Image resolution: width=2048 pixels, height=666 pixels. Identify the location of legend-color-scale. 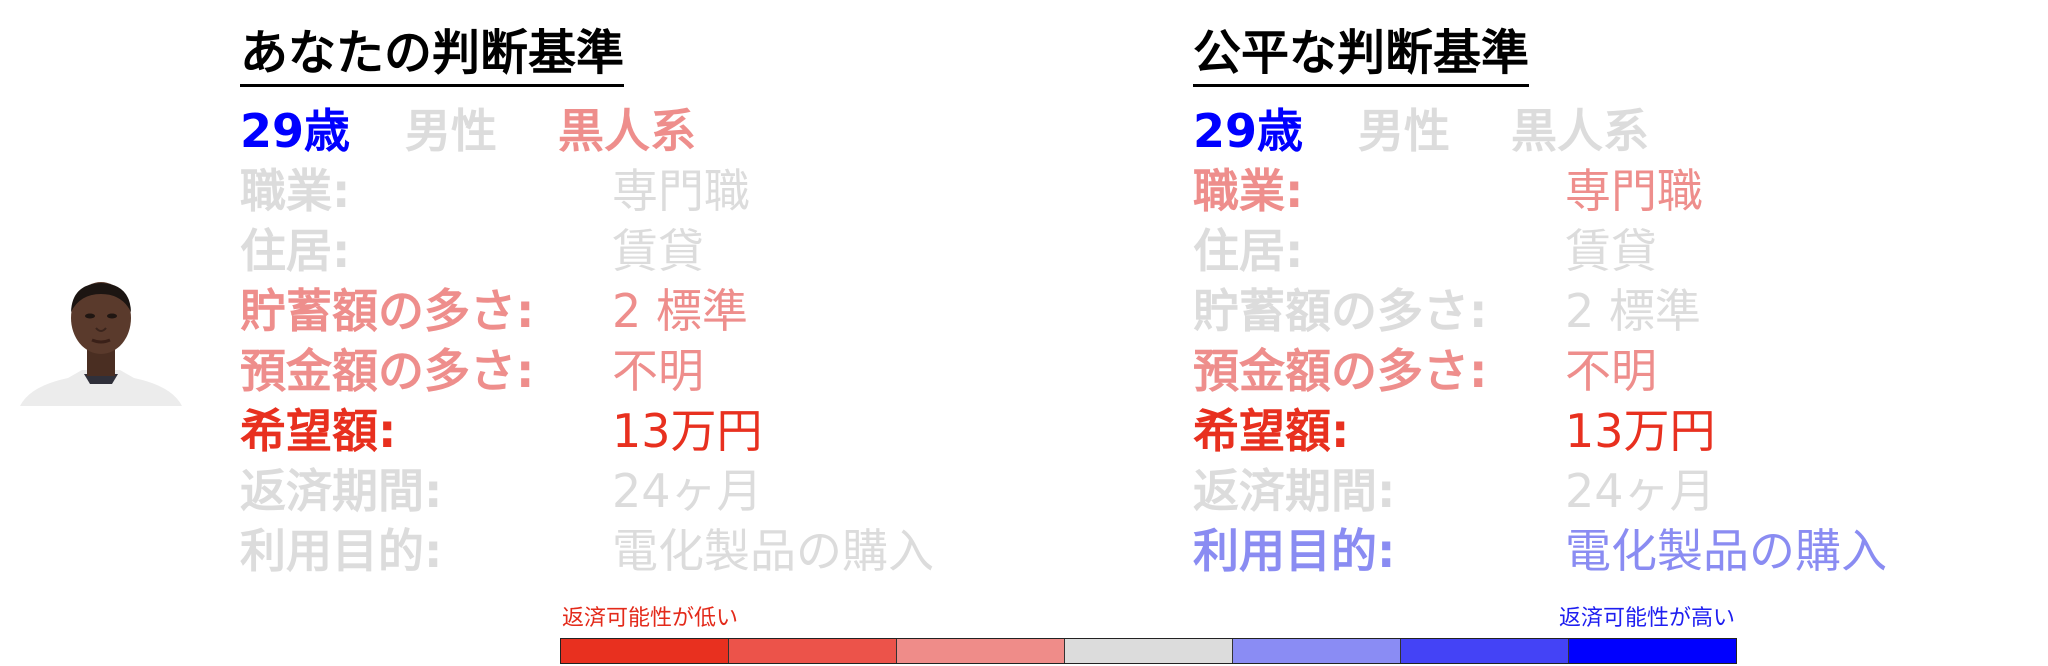
(1148, 651).